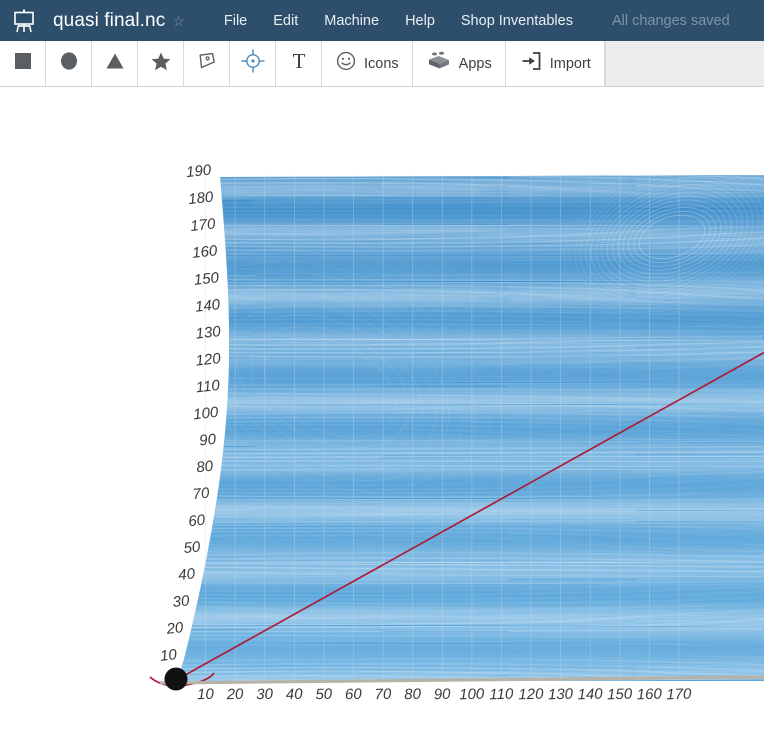 This screenshot has width=764, height=752. What do you see at coordinates (570, 63) in the screenshot?
I see `tool-import-label: Import` at bounding box center [570, 63].